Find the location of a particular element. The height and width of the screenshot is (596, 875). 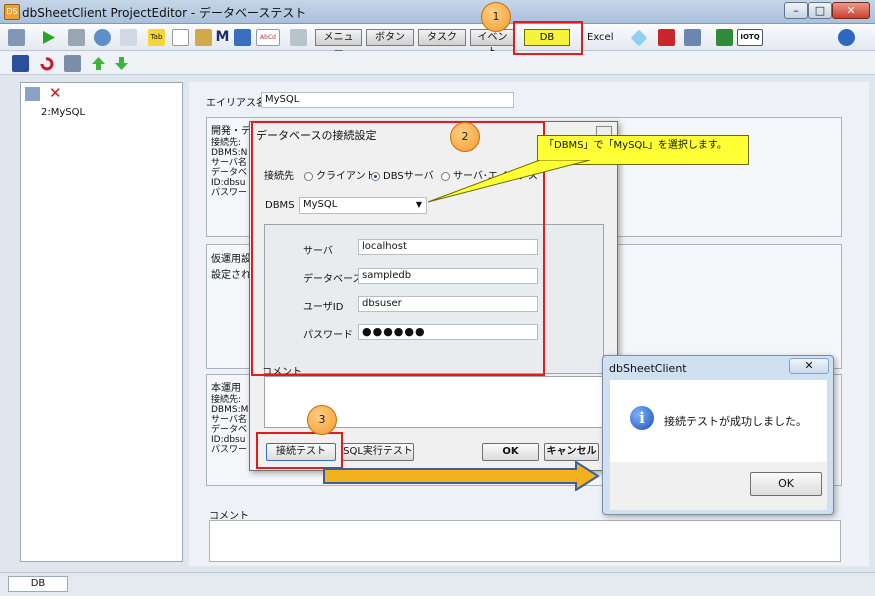

dev-line-1: 接続先: is located at coordinates (226, 143).